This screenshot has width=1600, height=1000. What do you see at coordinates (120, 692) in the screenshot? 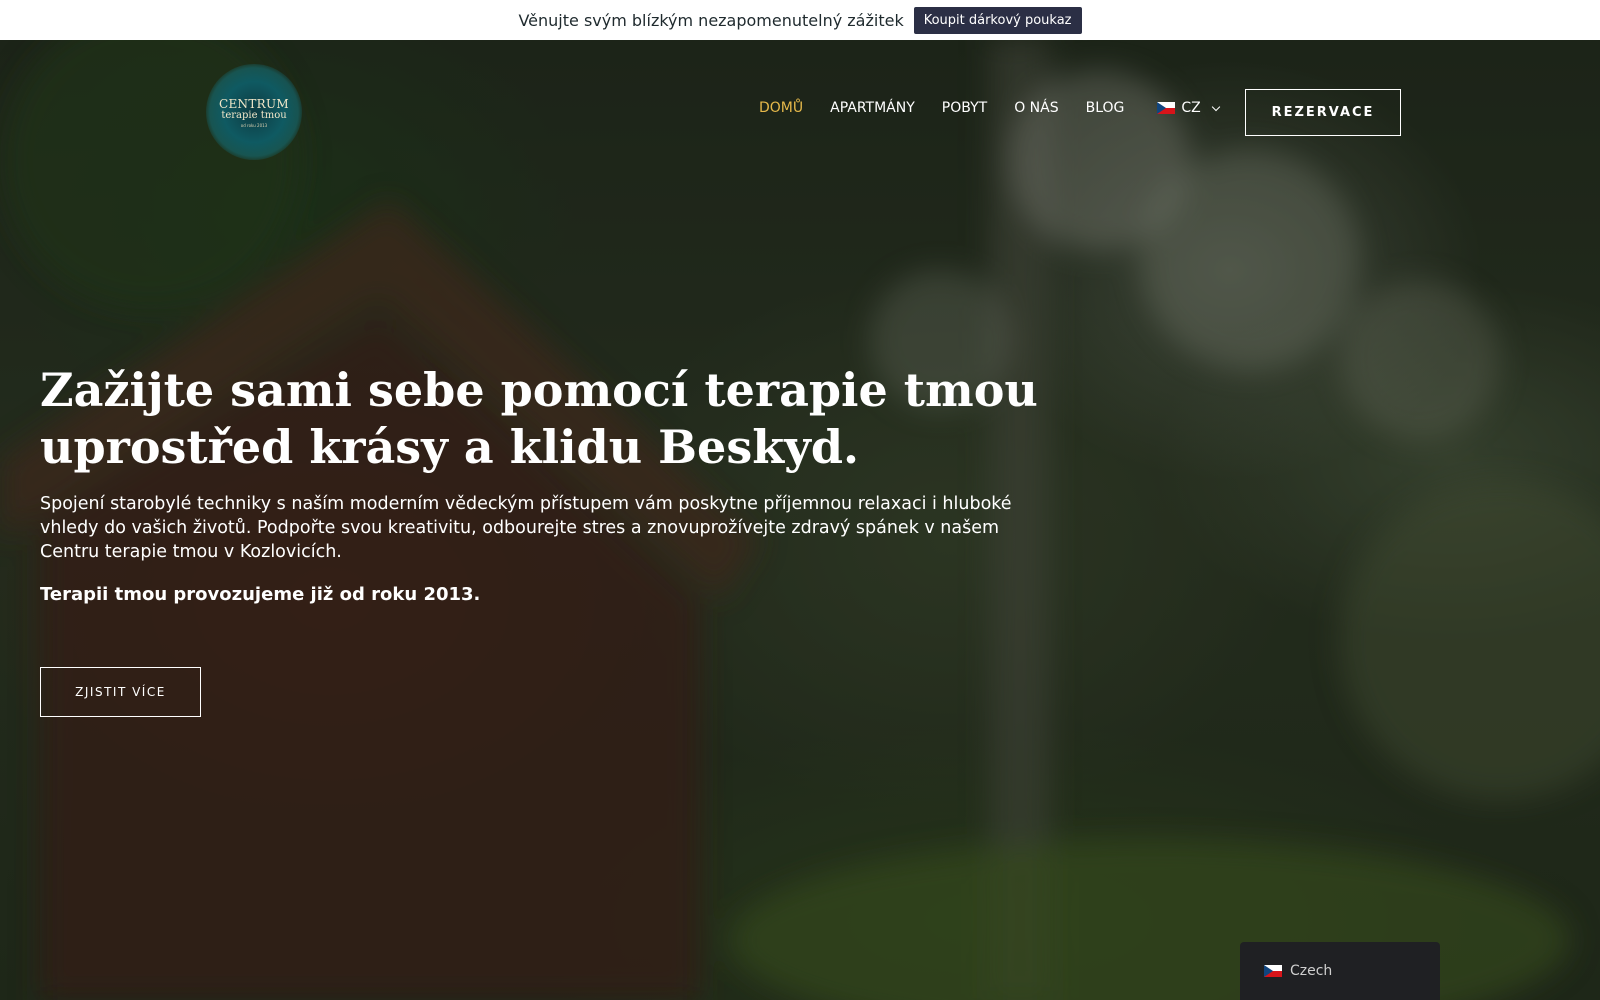
I see `learn-more-button: ZJISTIT VÍCE` at bounding box center [120, 692].